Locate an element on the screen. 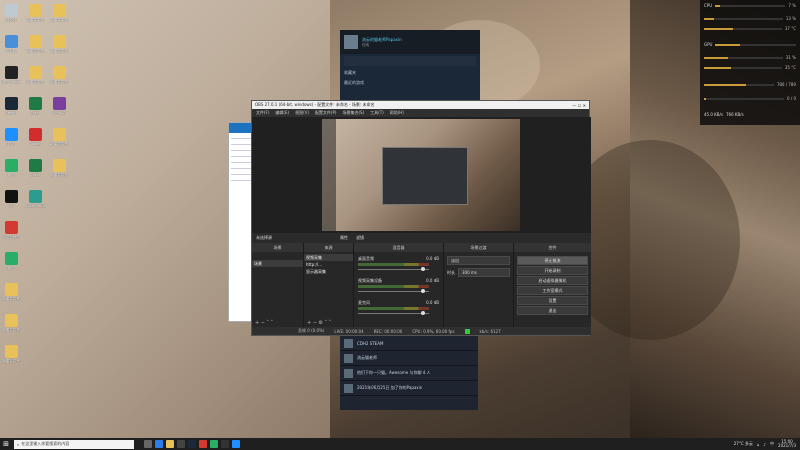  steam-icon is located at coordinates (192, 444).